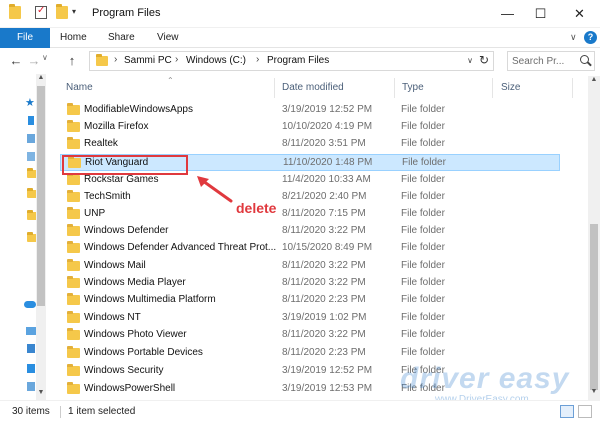 This screenshot has height=422, width=600. Describe the element at coordinates (31, 368) in the screenshot. I see `desktop-icon` at that location.